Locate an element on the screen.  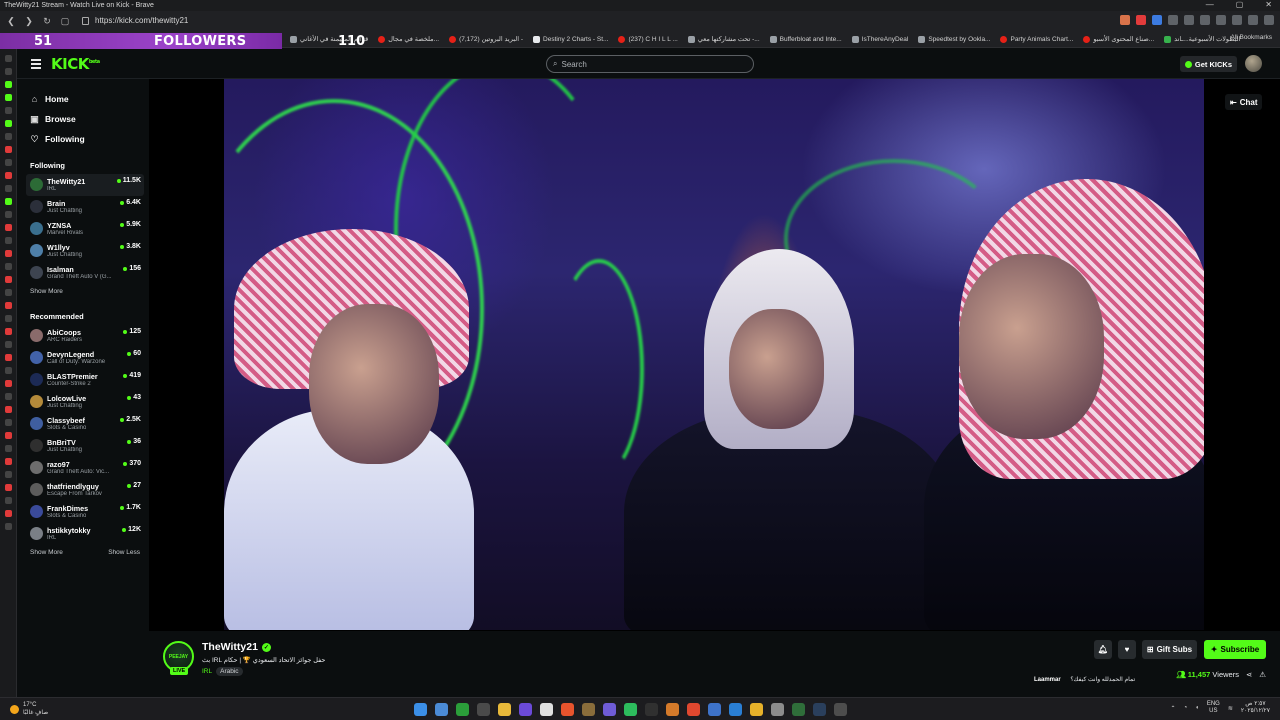
sidebar-channel-hstikkytokky: hstikkytokky IRL 12K is located at coordinates (85, 534).